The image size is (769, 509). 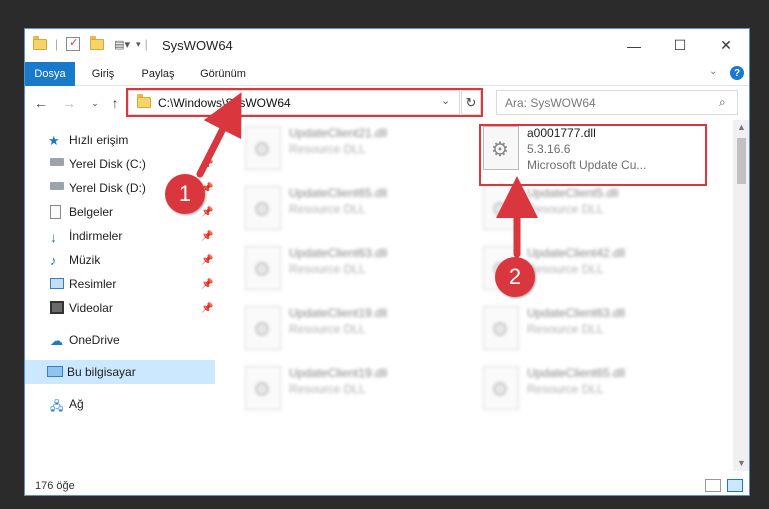 What do you see at coordinates (515, 277) in the screenshot?
I see `annotation-badge-2: 2` at bounding box center [515, 277].